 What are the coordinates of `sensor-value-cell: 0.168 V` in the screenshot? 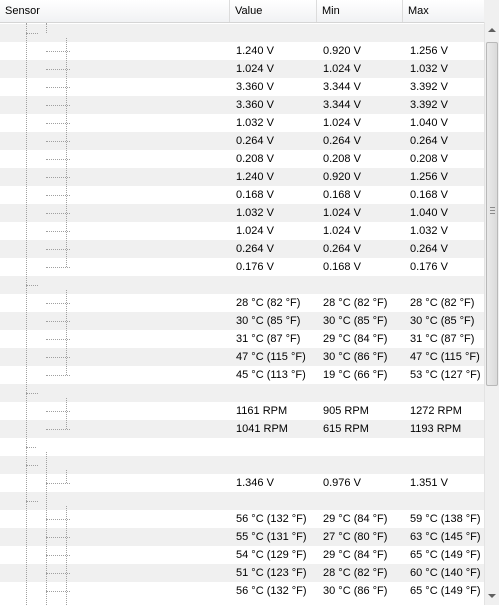 It's located at (255, 195).